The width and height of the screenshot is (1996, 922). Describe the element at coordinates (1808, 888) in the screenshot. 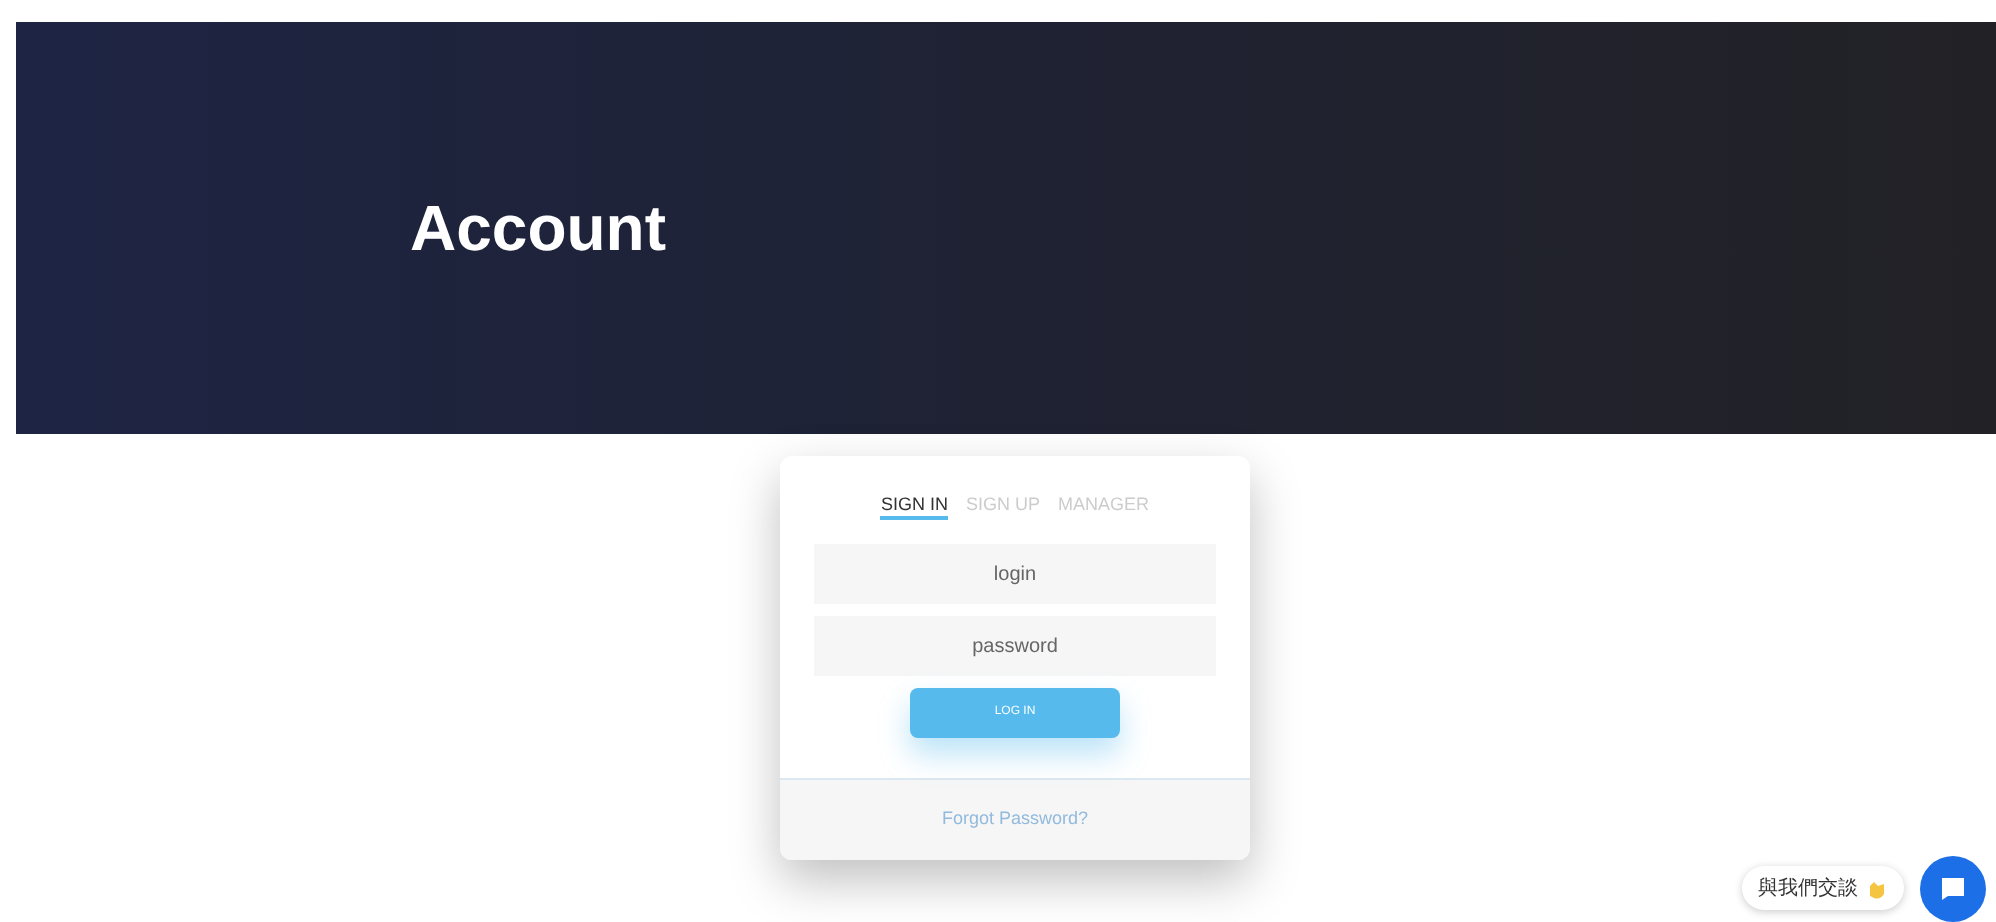

I see `chat-label: 與我們交談` at that location.